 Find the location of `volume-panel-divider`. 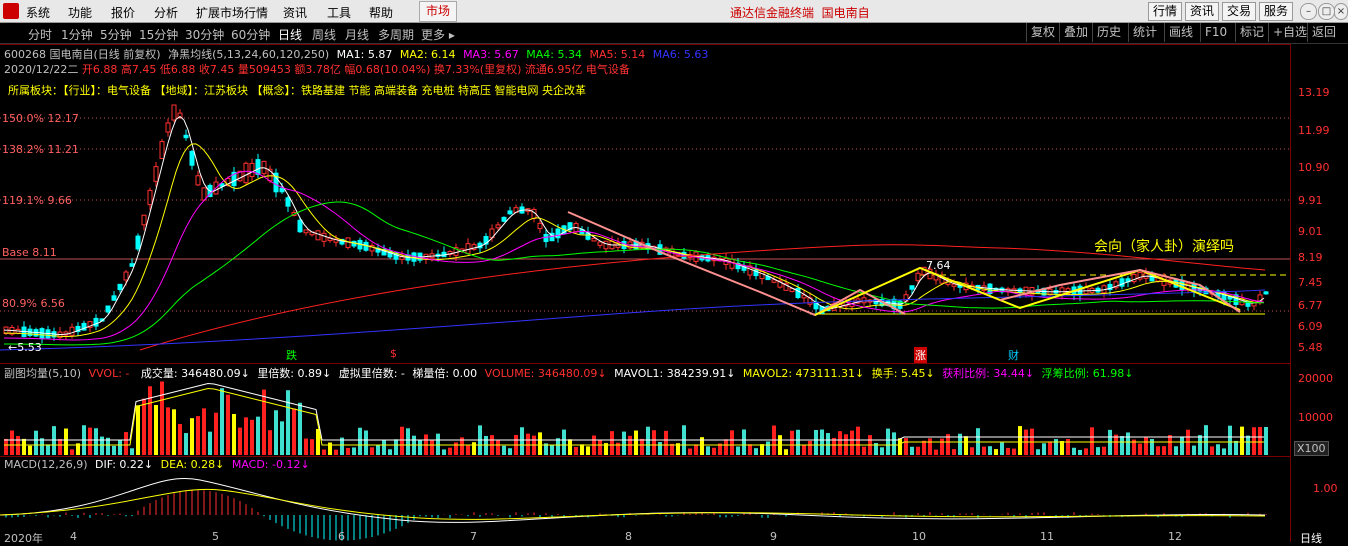

volume-panel-divider is located at coordinates (645, 456).